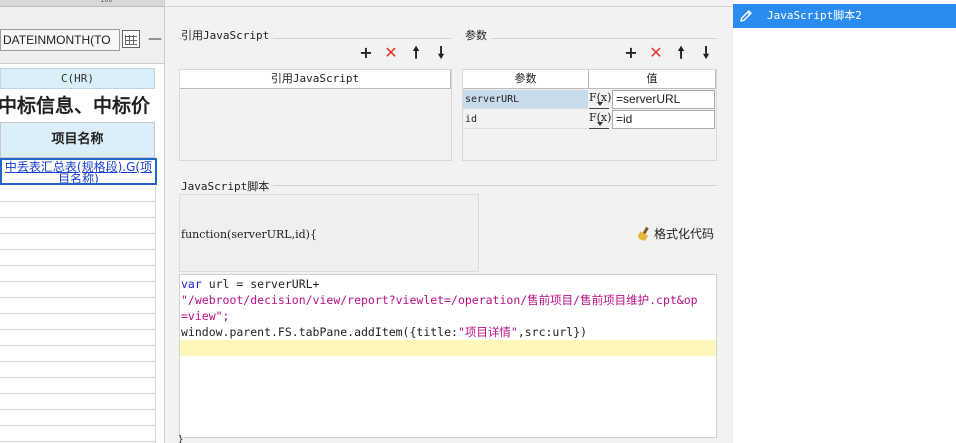 This screenshot has height=443, width=956. I want to click on grid-rows, so click(82, 314).